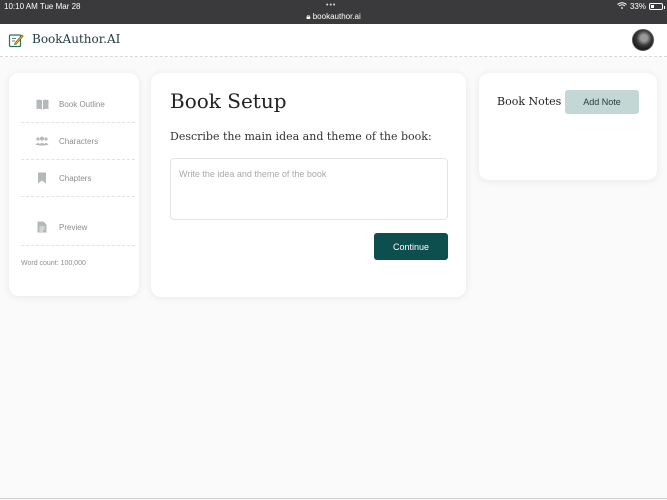  Describe the element at coordinates (411, 246) in the screenshot. I see `continue-button: Continue` at that location.